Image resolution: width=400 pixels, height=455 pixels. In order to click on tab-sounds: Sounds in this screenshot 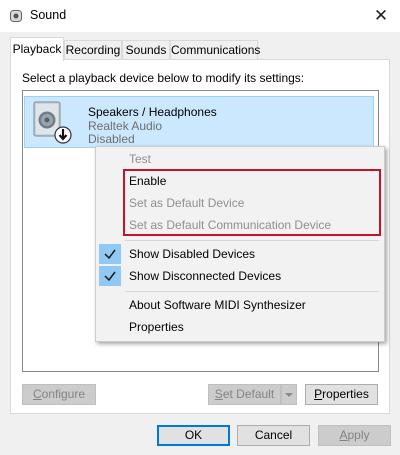, I will do `click(146, 50)`.